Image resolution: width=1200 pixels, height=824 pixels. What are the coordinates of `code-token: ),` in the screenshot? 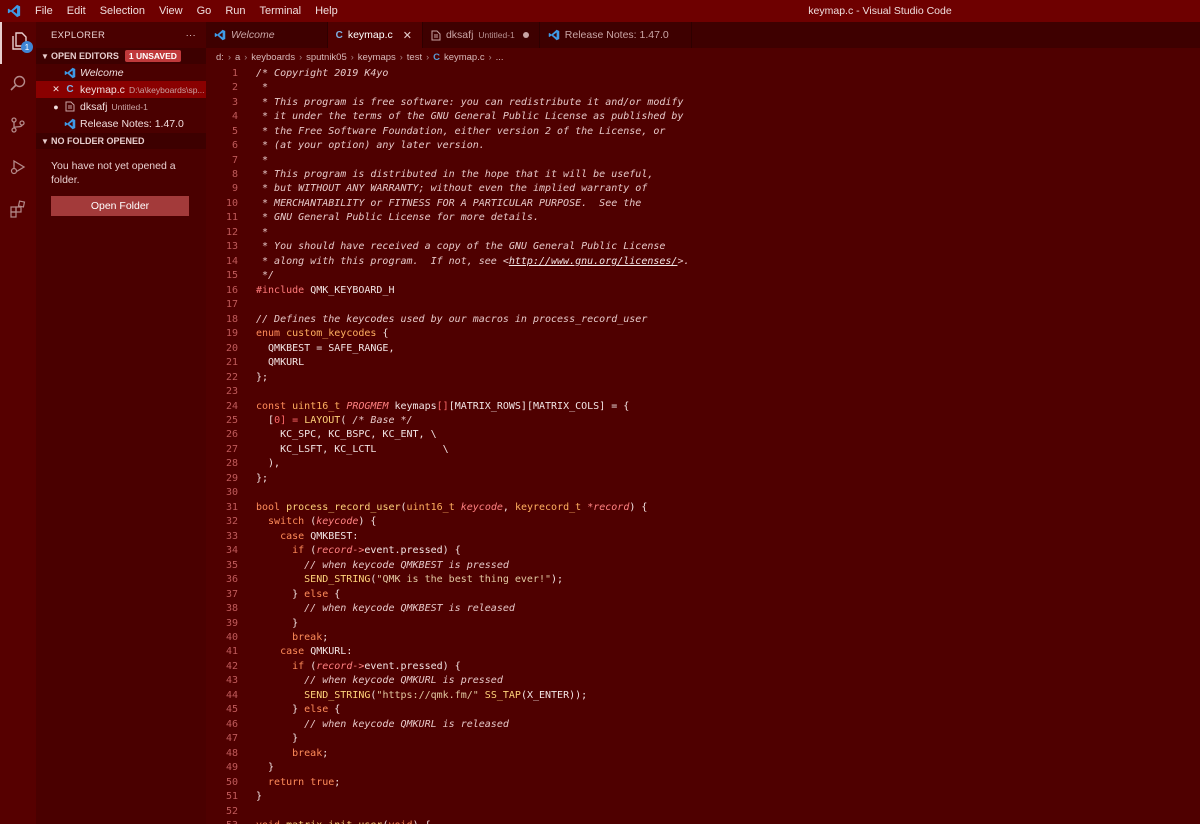 It's located at (268, 464).